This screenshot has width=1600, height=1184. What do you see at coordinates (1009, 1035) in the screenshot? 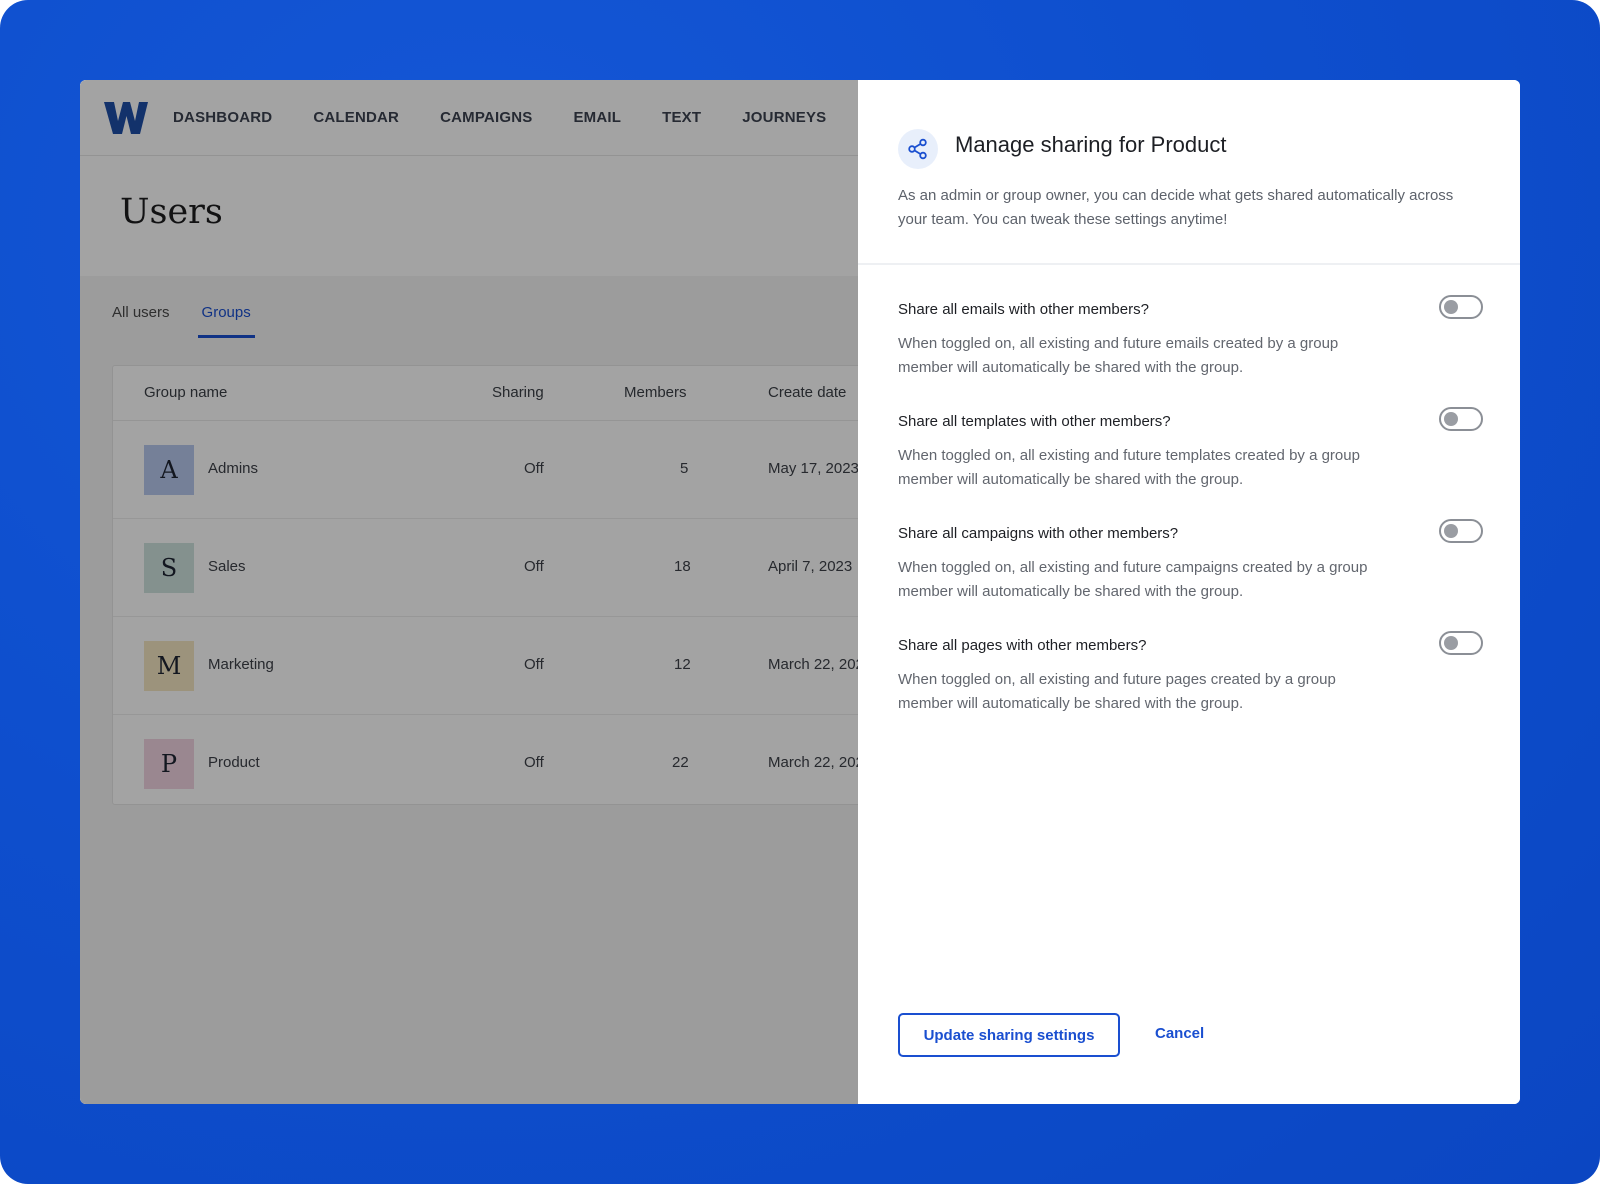
I see `update-sharing-settings-button: Update sharing settings` at bounding box center [1009, 1035].